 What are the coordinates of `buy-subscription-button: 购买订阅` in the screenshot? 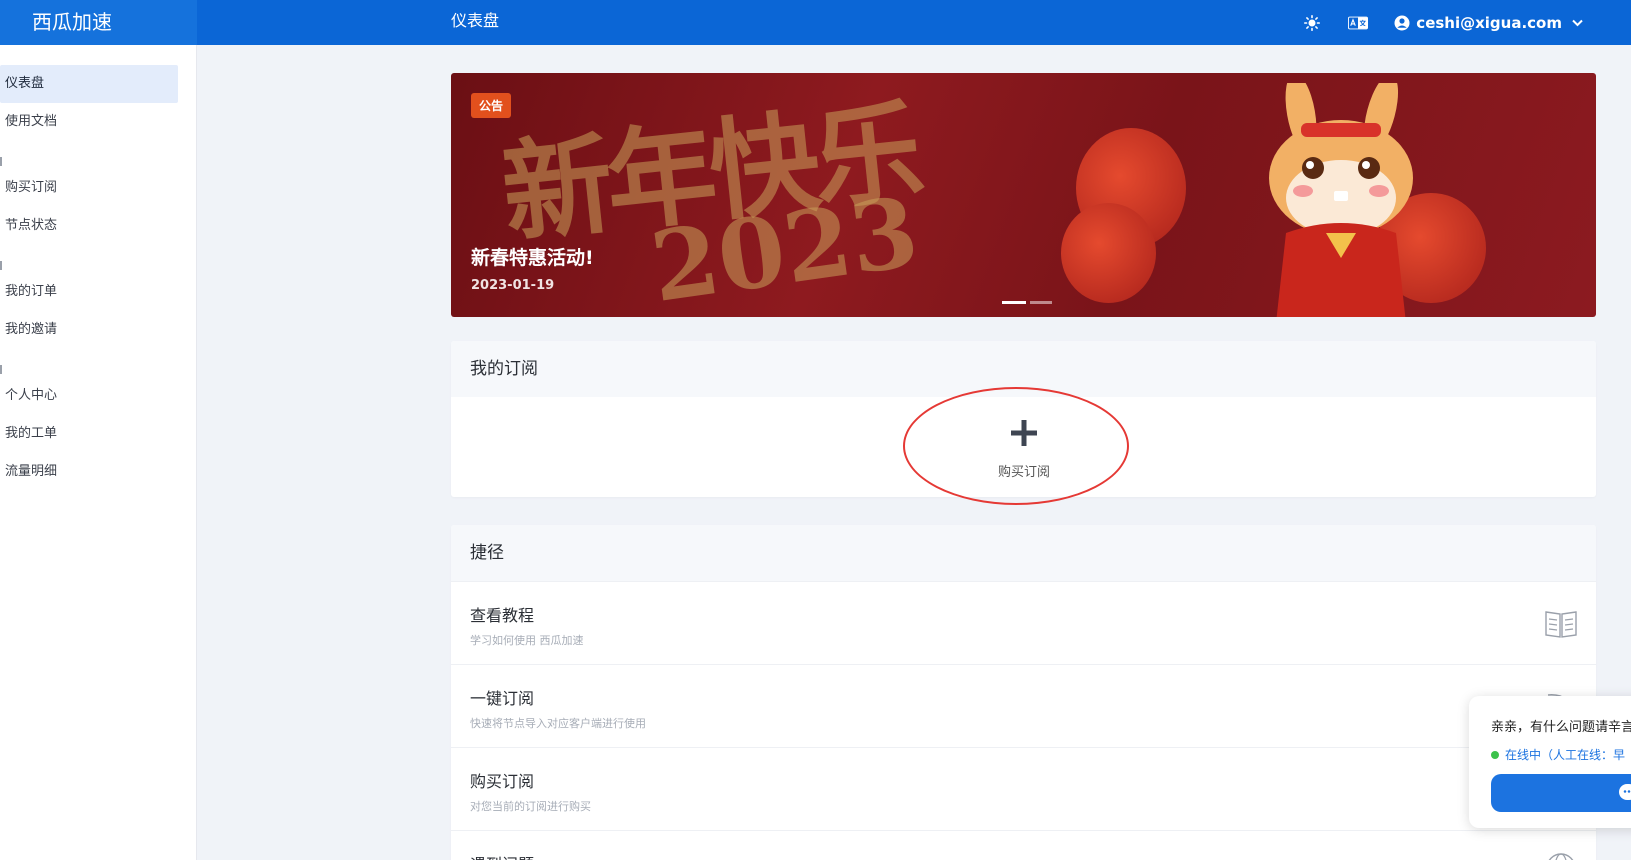 It's located at (1024, 447).